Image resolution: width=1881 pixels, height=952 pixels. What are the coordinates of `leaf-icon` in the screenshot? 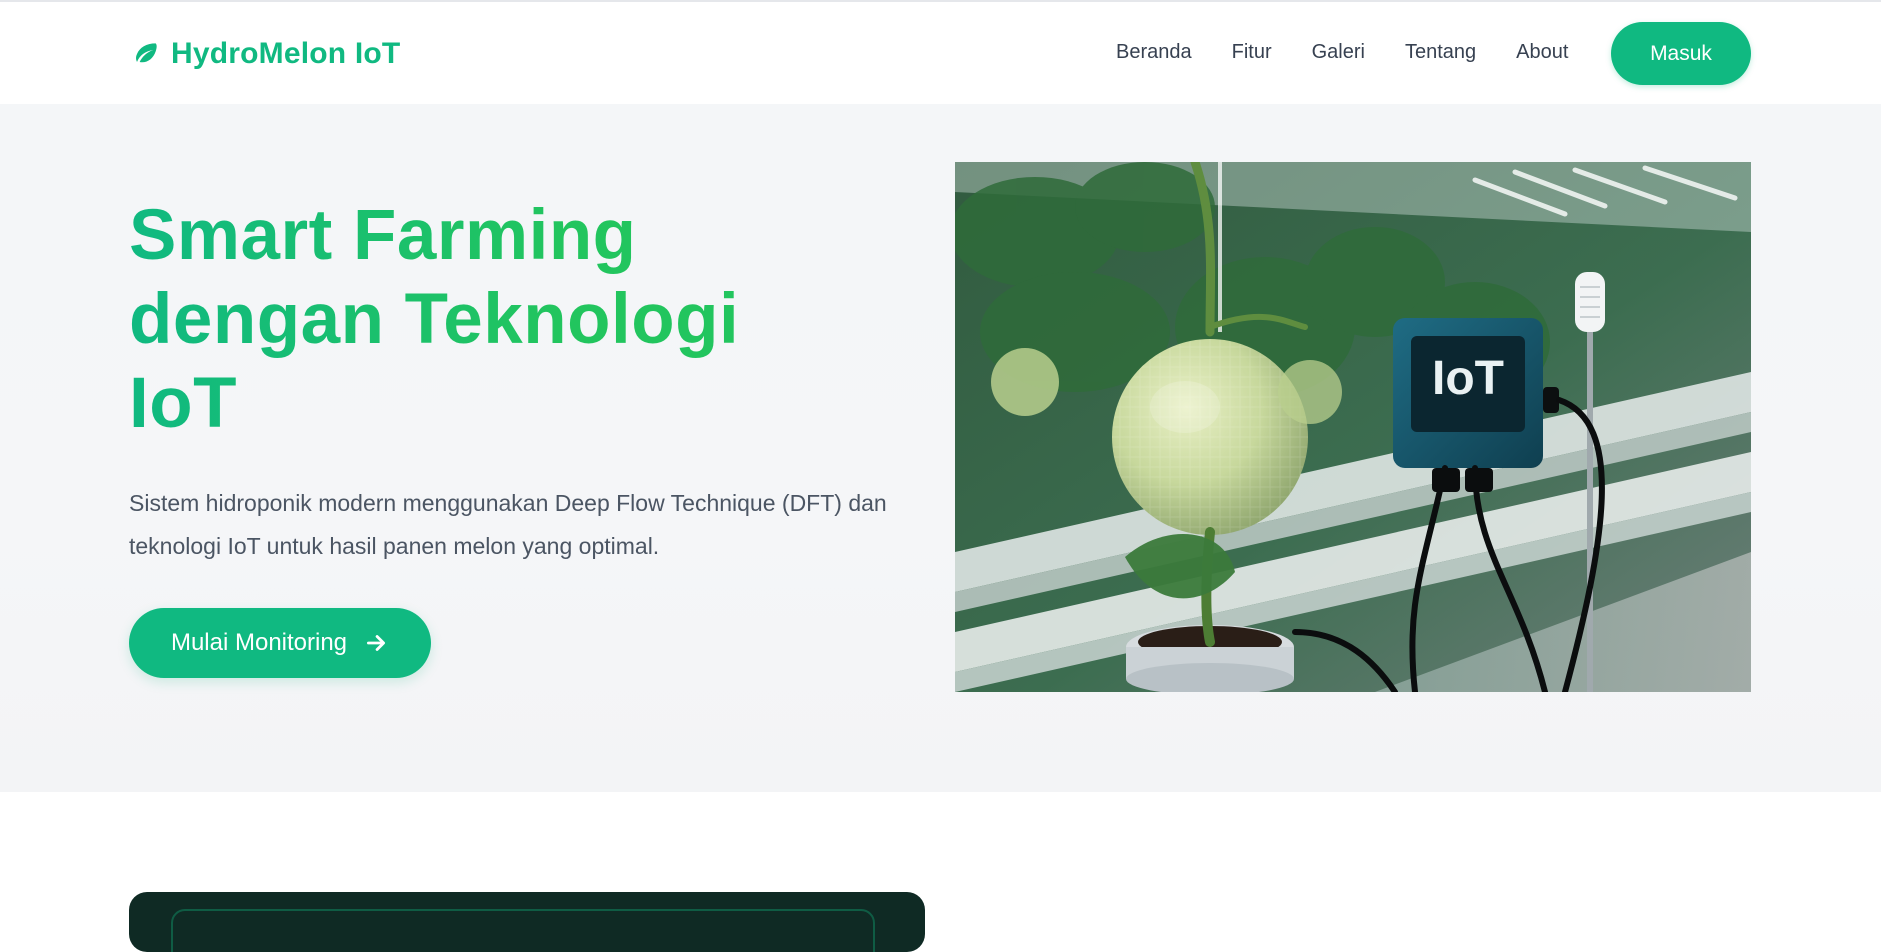 It's located at (146, 53).